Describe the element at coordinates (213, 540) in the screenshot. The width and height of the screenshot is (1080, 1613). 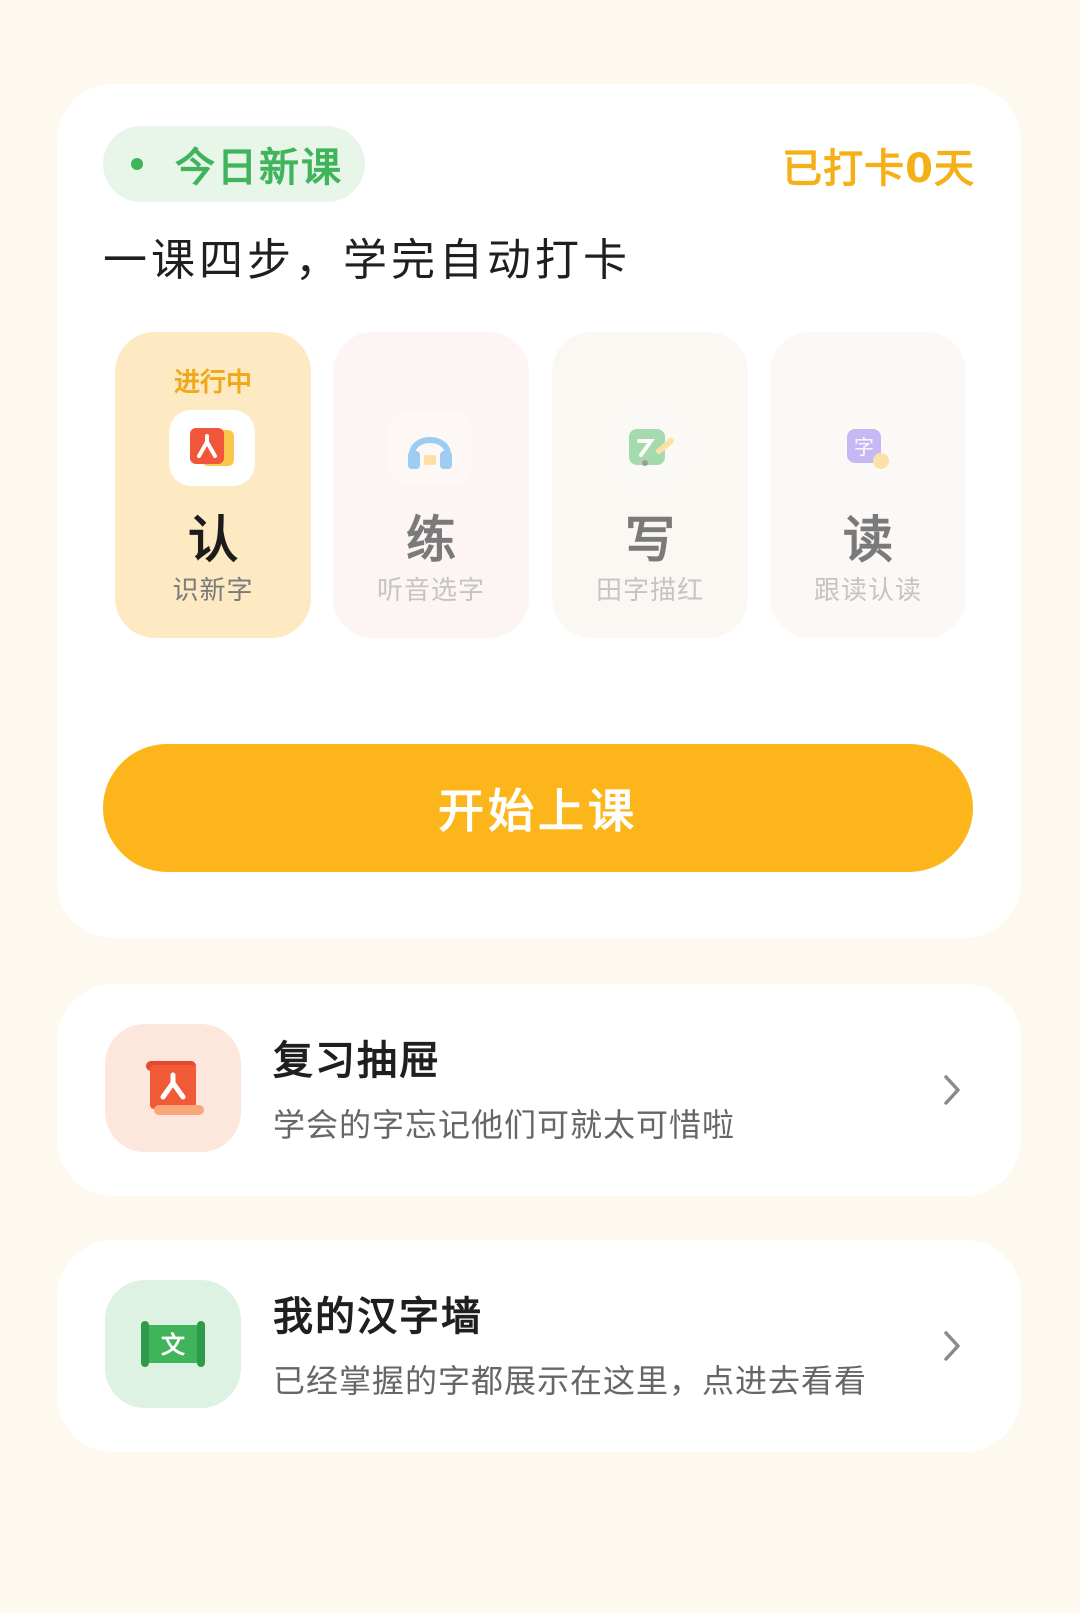
I see `step-char: 认` at that location.